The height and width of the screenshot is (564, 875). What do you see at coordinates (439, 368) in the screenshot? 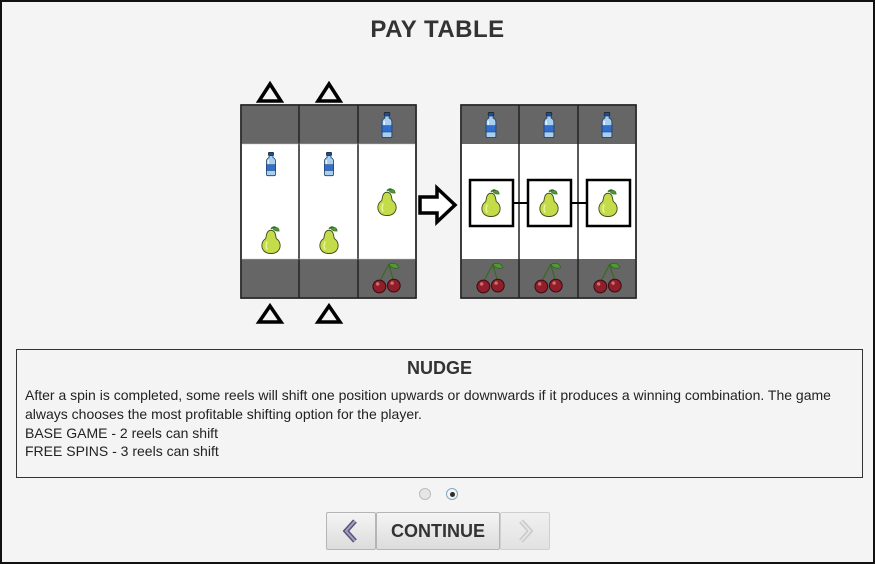
I see `info-title: NUDGE` at bounding box center [439, 368].